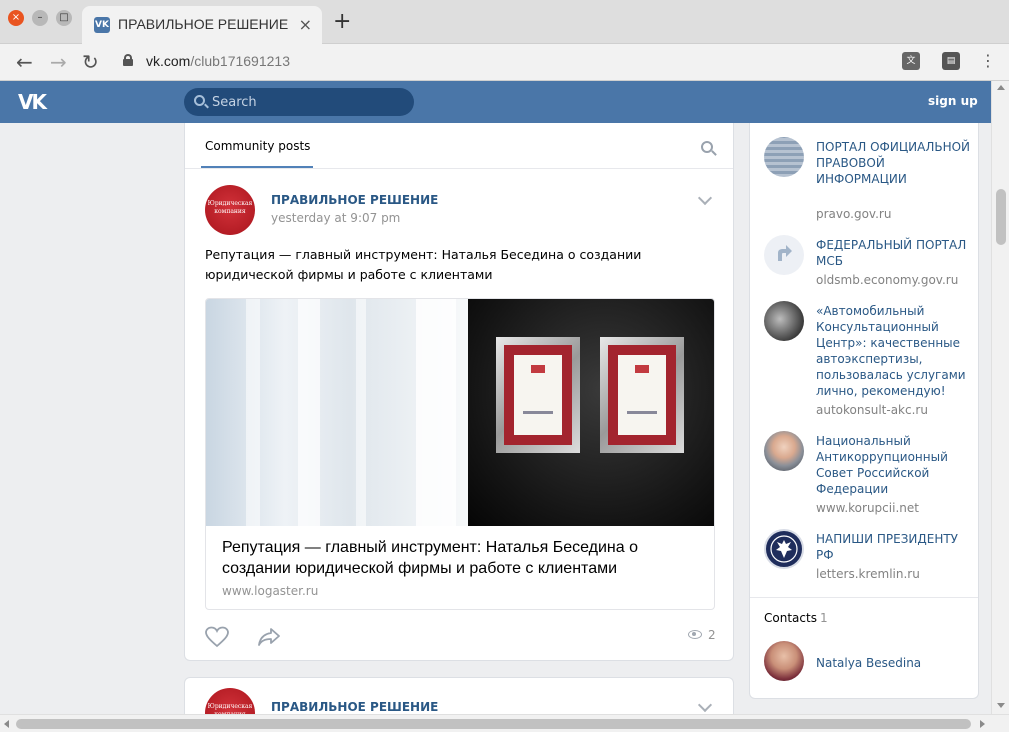 The image size is (1009, 732). Describe the element at coordinates (504, 22) in the screenshot. I see `browser-tabbar: × – □ VK ПРАВИЛЬНОЕ РЕШЕНИЕ × +` at that location.